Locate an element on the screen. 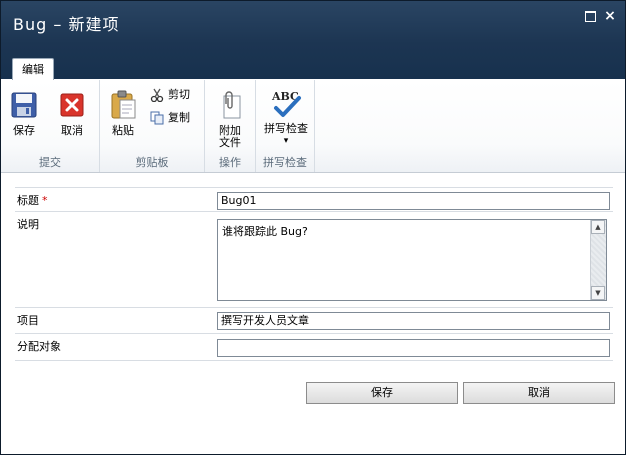 The image size is (626, 455). save-ribbon-label: 保存 is located at coordinates (24, 130).